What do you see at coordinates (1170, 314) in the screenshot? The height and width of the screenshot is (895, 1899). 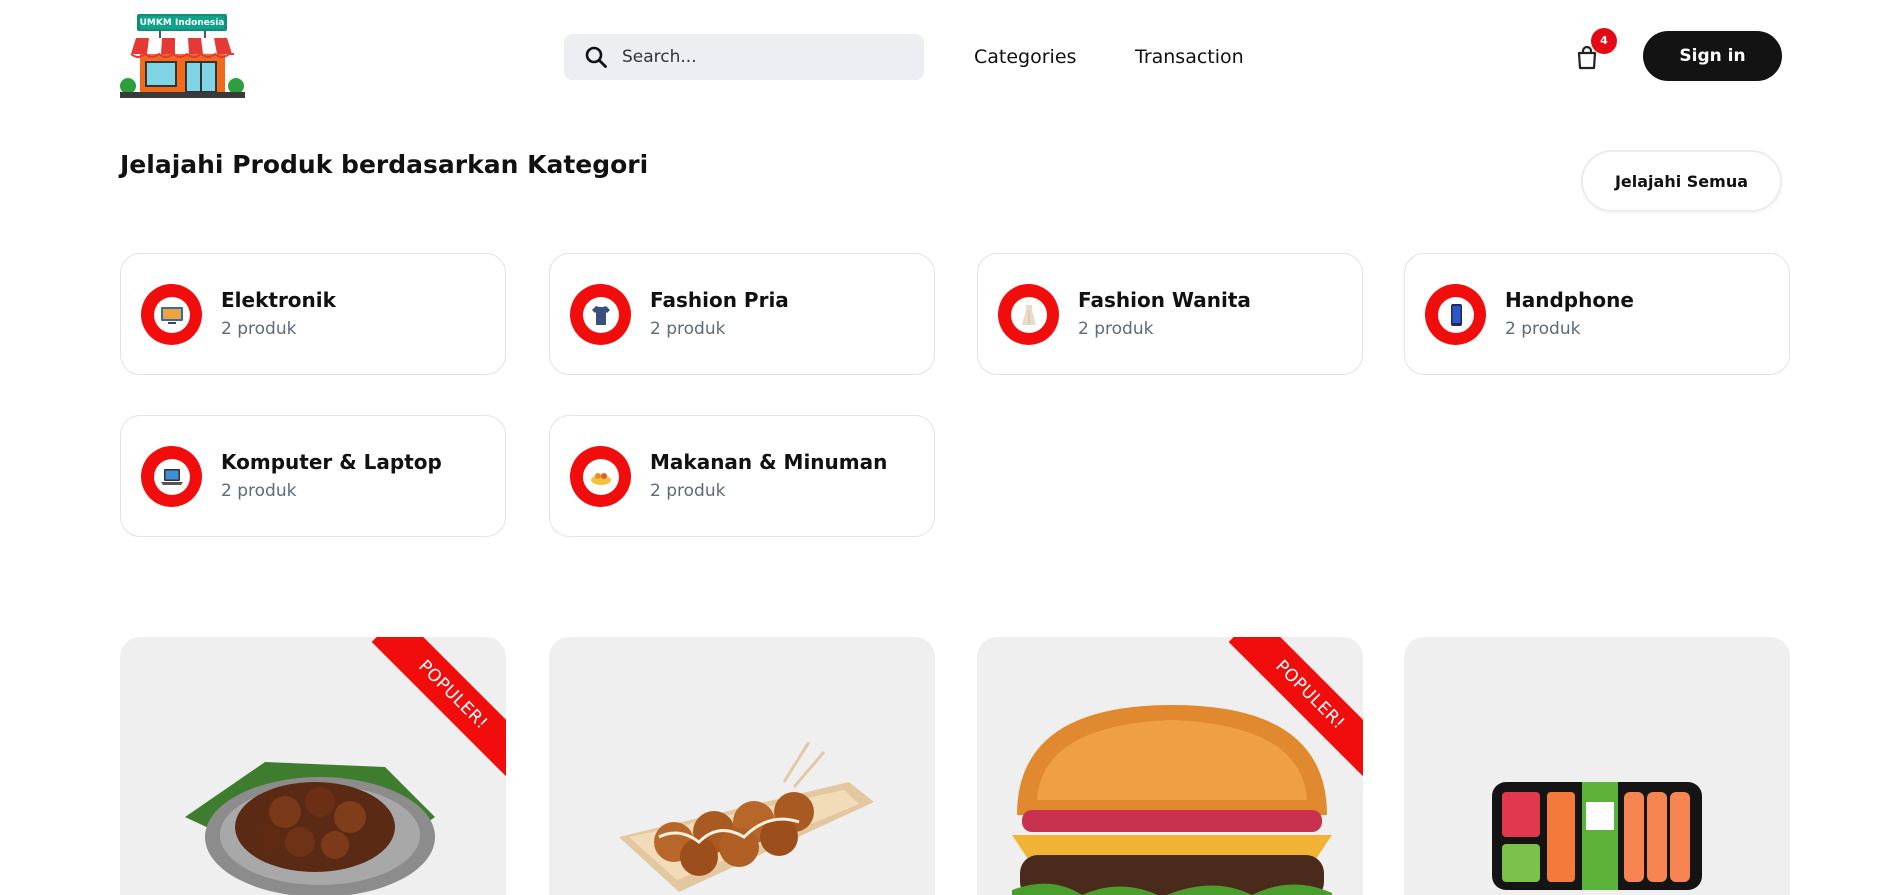 I see `category-card-fashion-wanita: Fashion Wanita 2 produk` at bounding box center [1170, 314].